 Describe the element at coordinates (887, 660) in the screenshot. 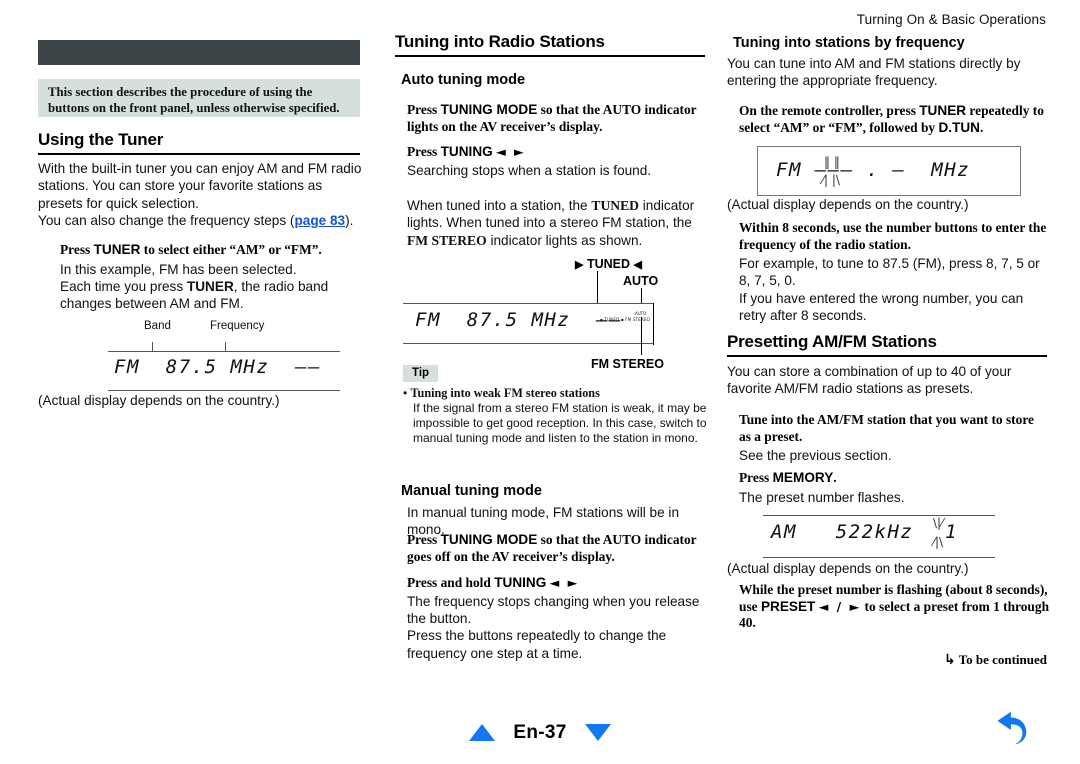

I see `to-be-continued: ↳ To be continued` at that location.